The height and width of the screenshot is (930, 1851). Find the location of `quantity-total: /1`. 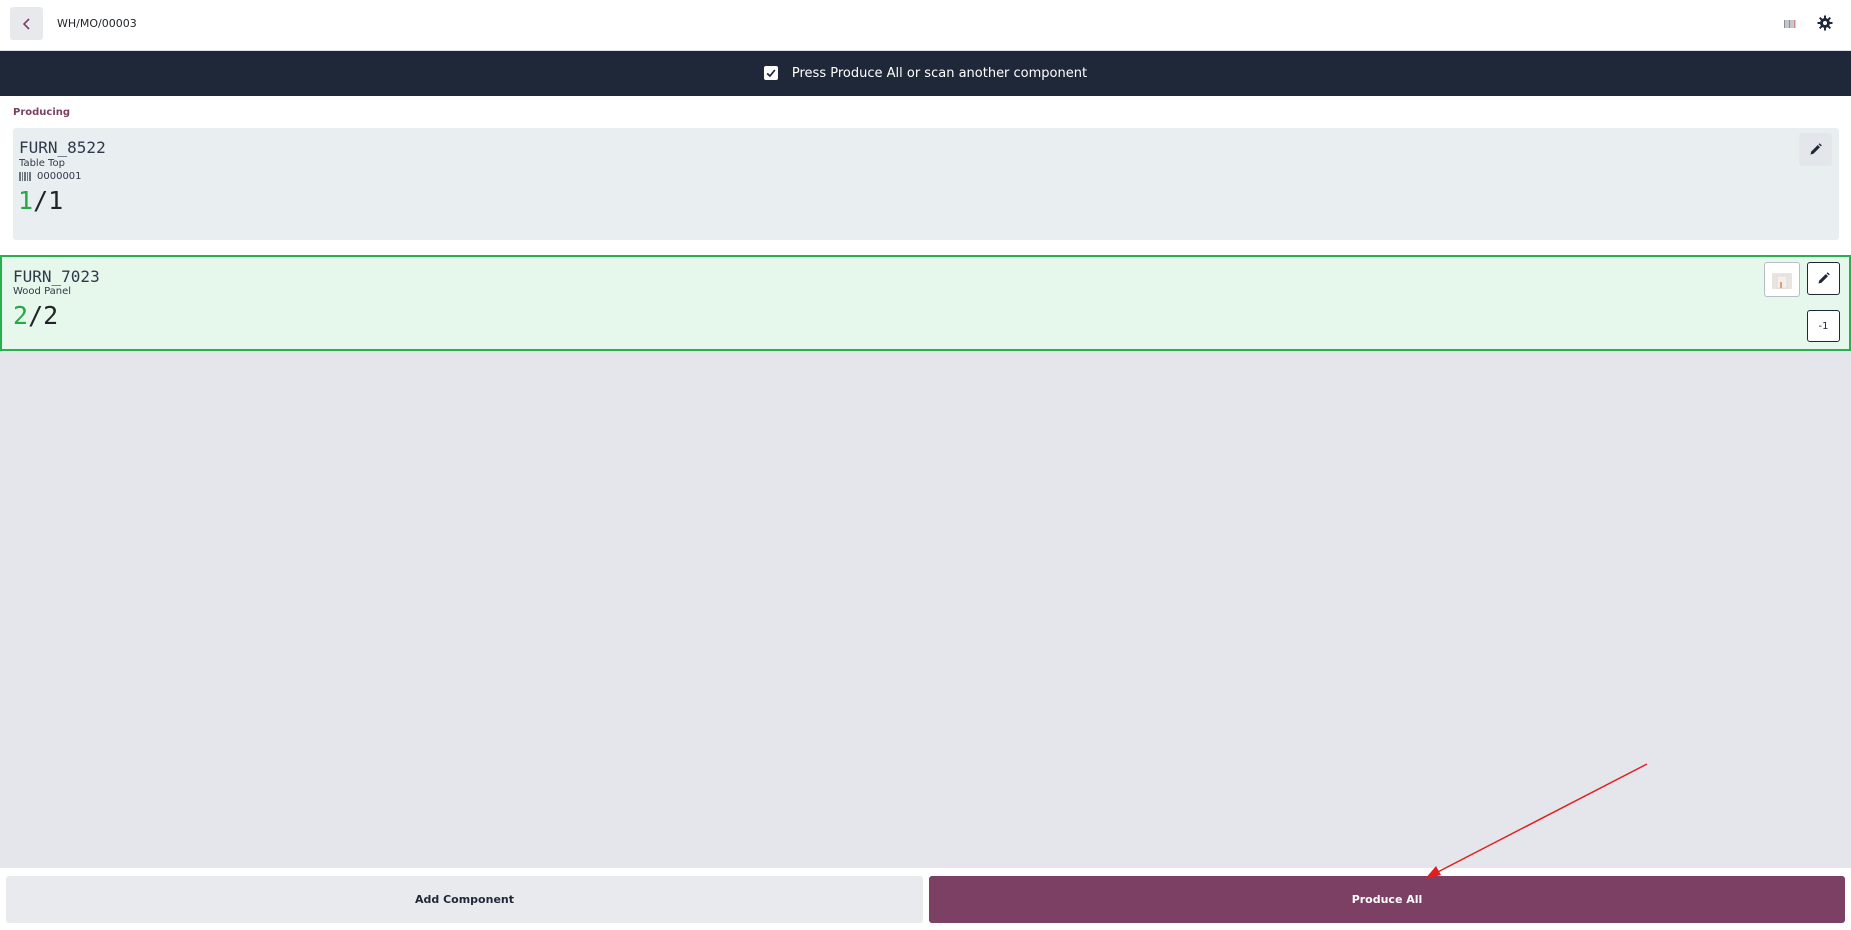

quantity-total: /1 is located at coordinates (48, 200).